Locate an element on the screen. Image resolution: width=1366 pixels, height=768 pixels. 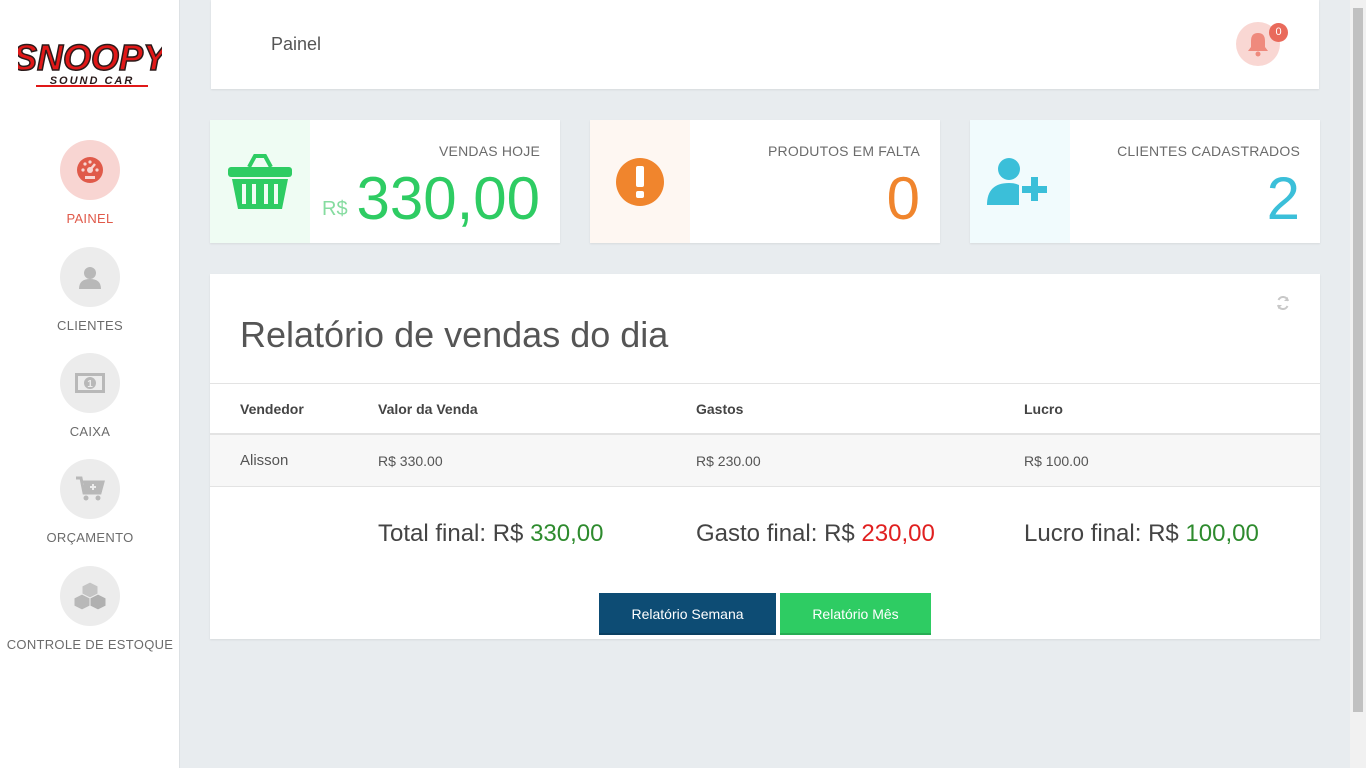
report-title: Relatório de vendas do dia is located at coordinates (454, 334).